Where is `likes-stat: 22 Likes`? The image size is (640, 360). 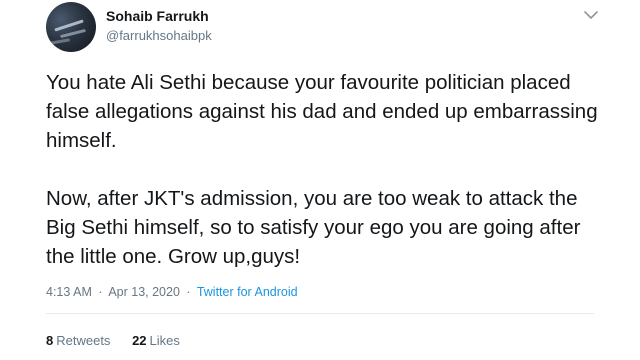 likes-stat: 22 Likes is located at coordinates (156, 340).